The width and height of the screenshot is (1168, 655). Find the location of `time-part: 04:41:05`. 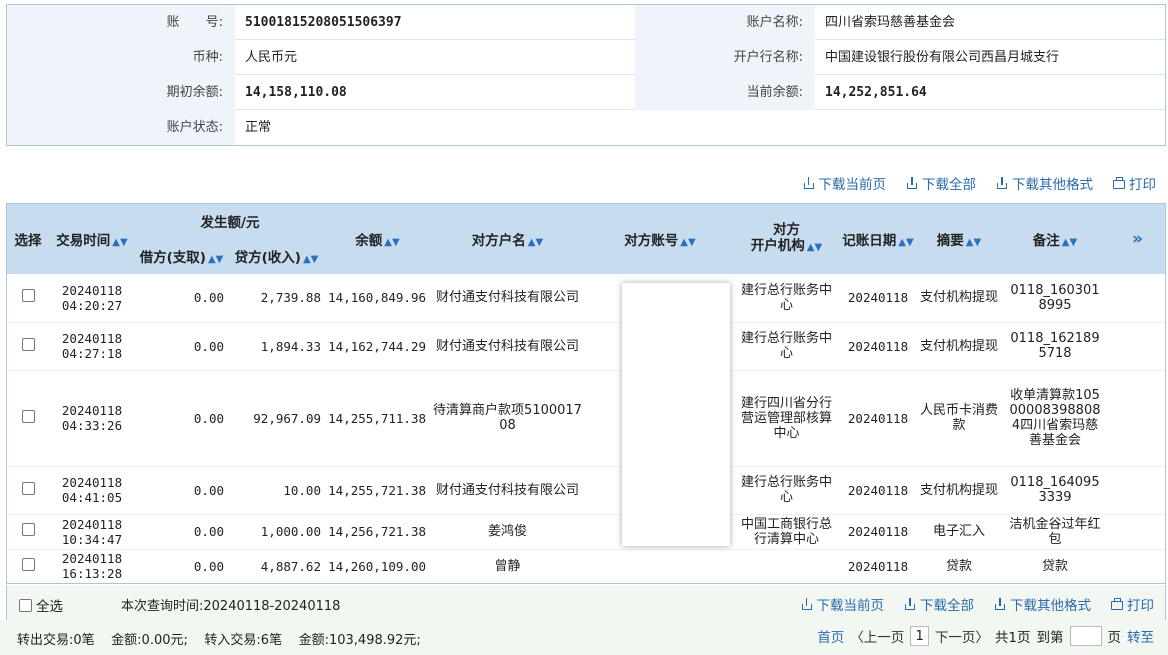

time-part: 04:41:05 is located at coordinates (92, 497).